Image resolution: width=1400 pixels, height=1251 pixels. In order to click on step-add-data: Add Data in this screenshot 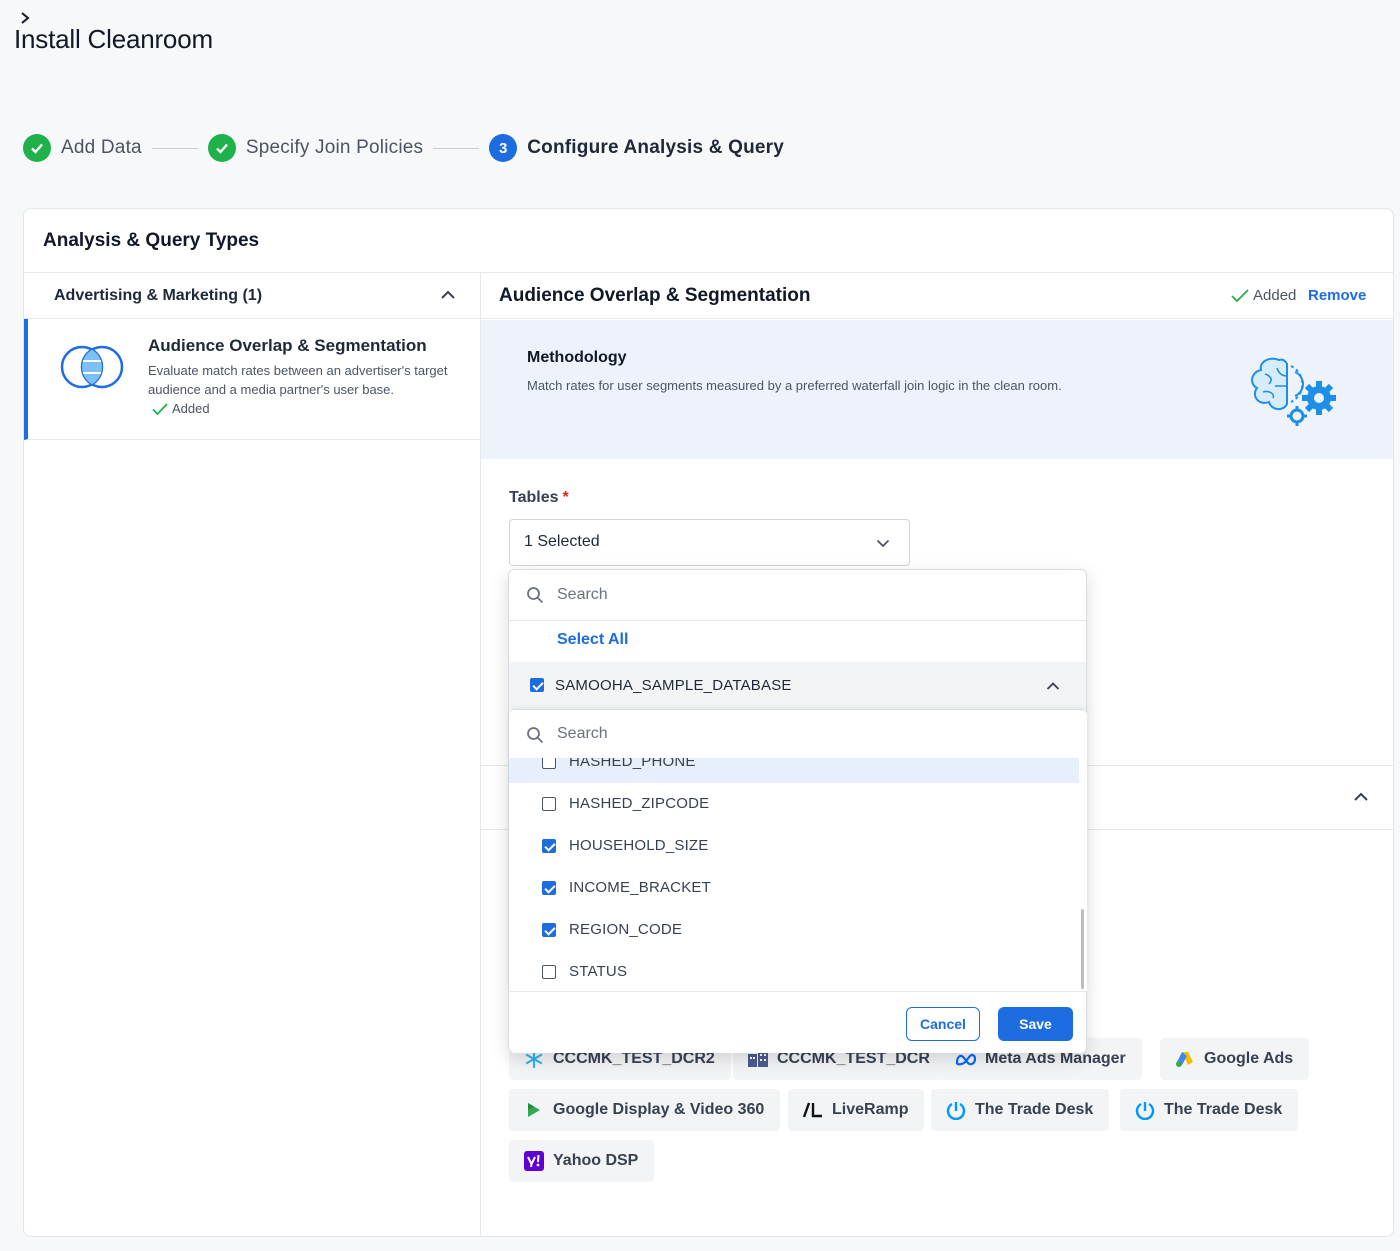, I will do `click(82, 148)`.